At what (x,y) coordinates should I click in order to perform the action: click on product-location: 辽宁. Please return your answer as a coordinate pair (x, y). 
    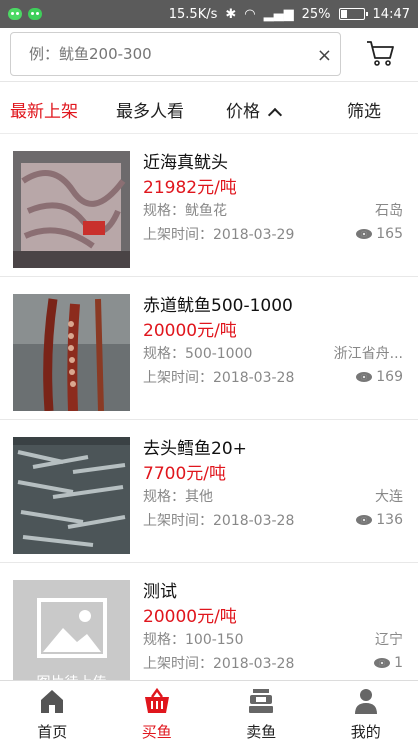
    Looking at the image, I should click on (389, 640).